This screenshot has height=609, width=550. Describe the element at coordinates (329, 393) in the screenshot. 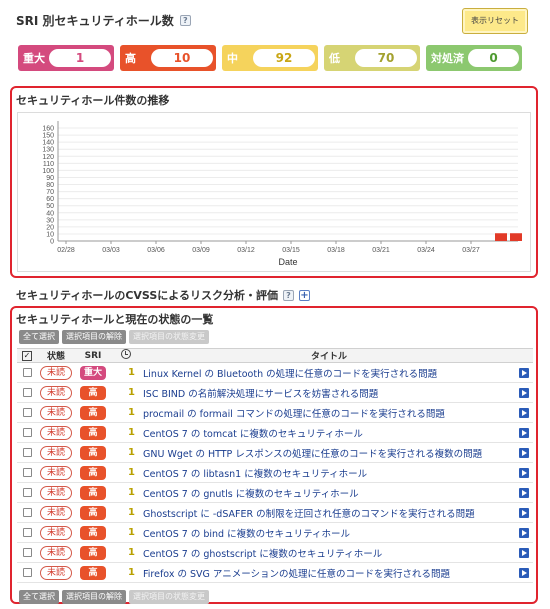

I see `vulnerability-title-link: ISC BIND の名前解決処理にサービスを妨害される問題` at that location.